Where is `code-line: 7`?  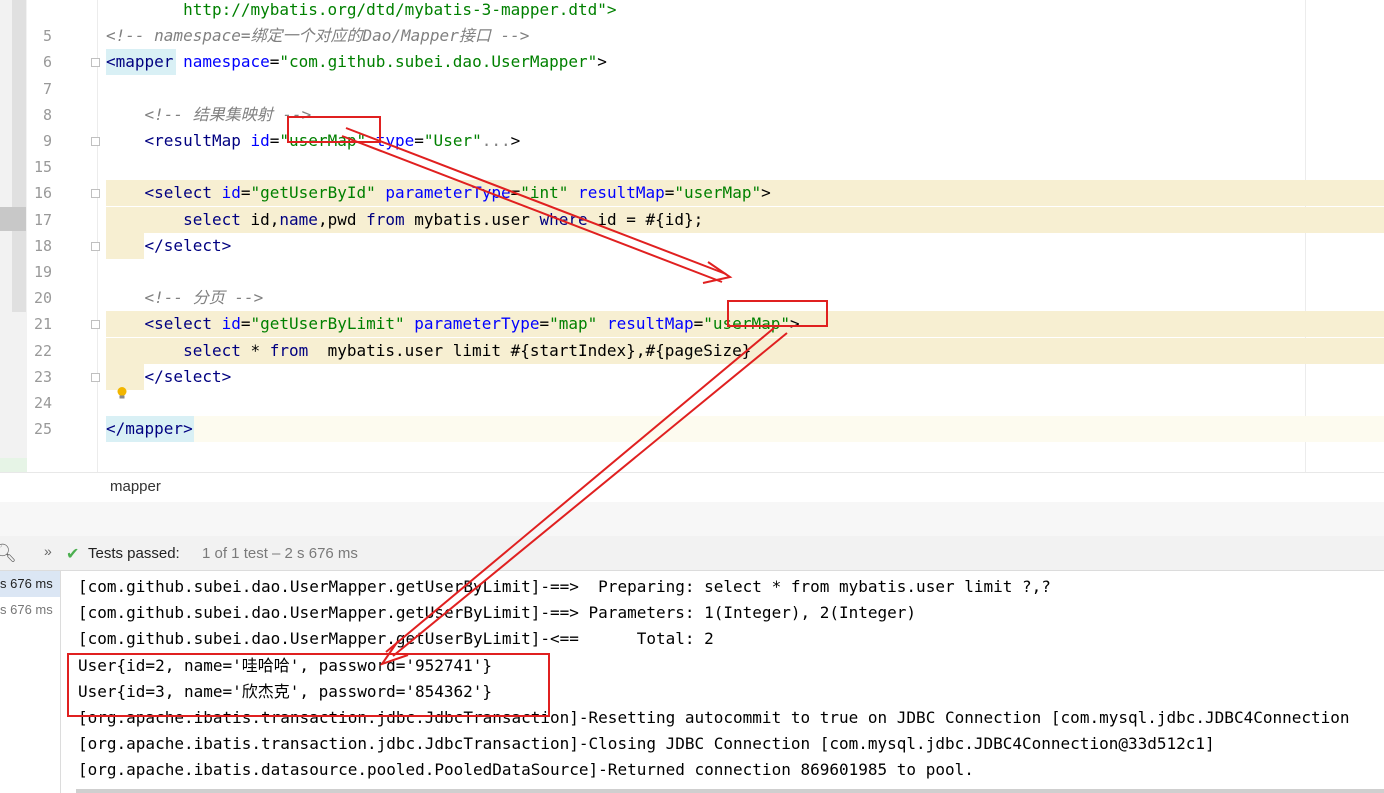 code-line: 7 is located at coordinates (692, 89).